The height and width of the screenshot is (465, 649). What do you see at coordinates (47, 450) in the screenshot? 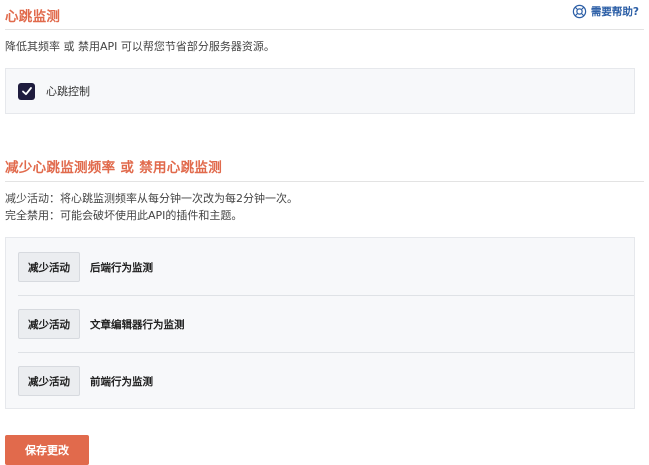
I see `save-button: 保存更改` at bounding box center [47, 450].